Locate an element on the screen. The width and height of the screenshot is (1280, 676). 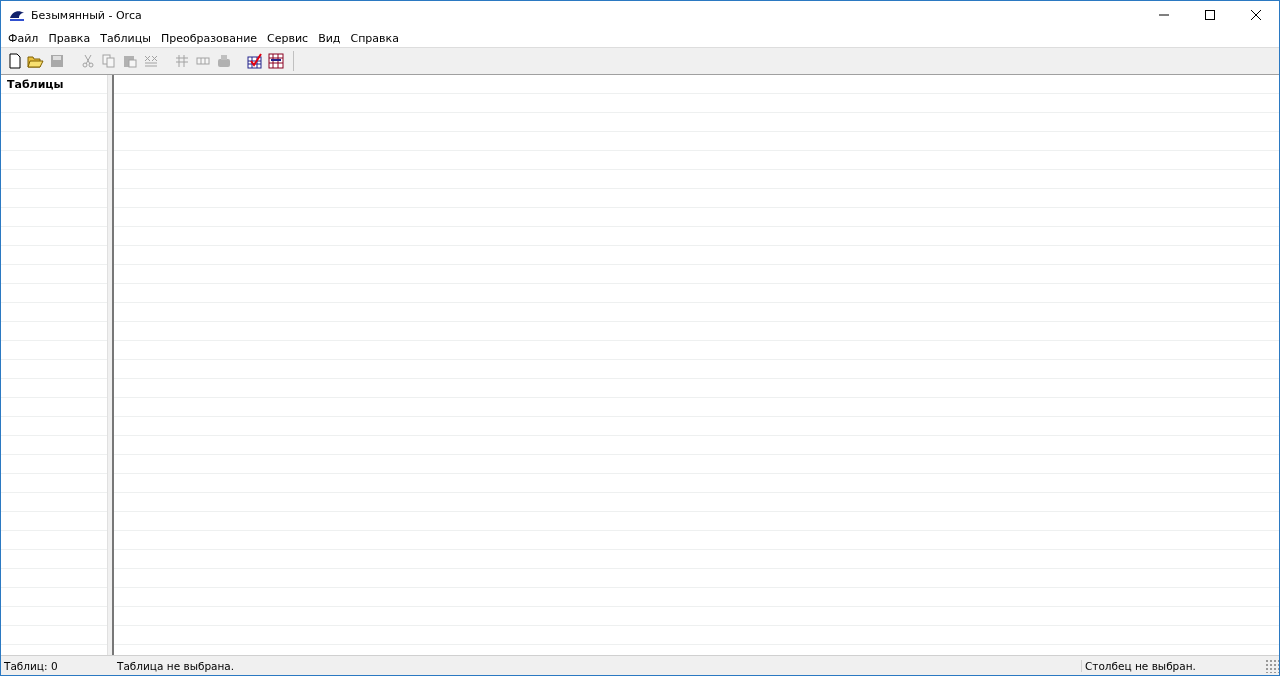
clipboard-icon is located at coordinates (129, 61).